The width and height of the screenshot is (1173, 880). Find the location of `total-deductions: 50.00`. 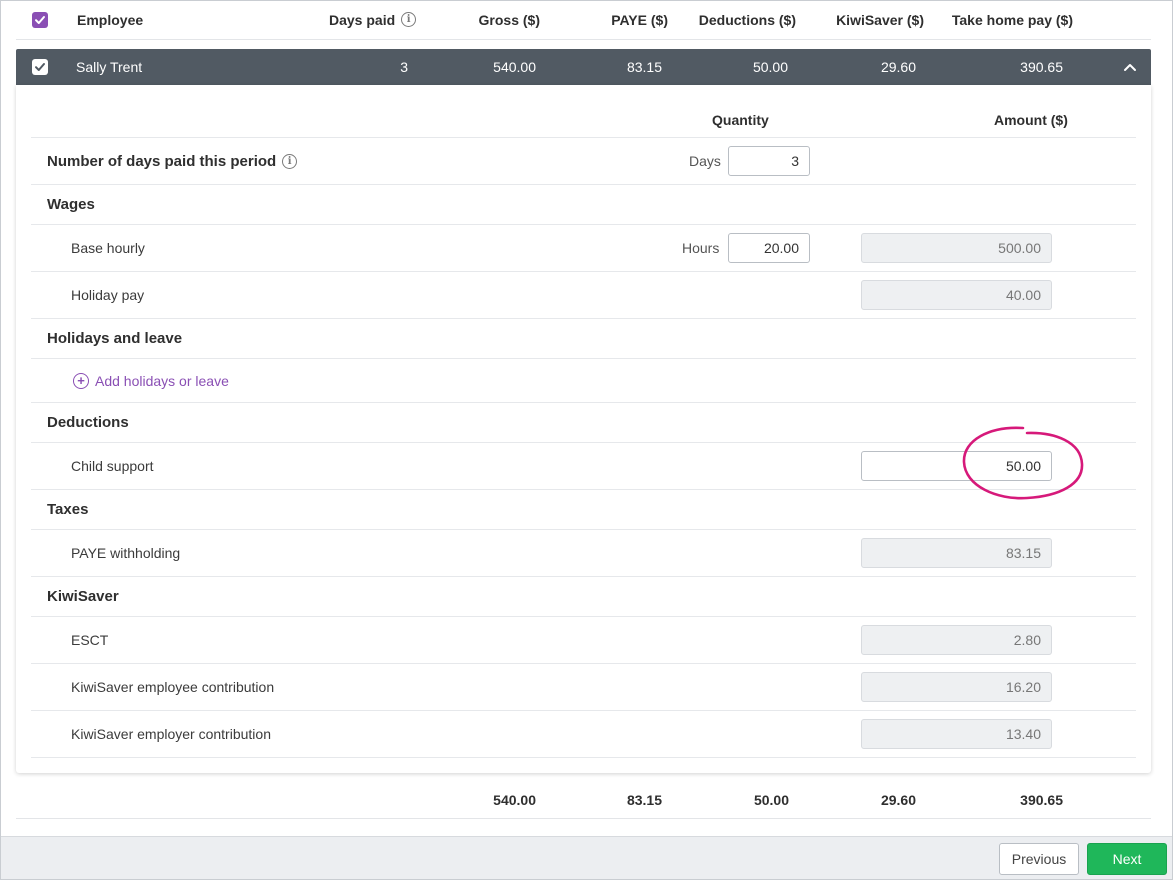

total-deductions: 50.00 is located at coordinates (771, 800).